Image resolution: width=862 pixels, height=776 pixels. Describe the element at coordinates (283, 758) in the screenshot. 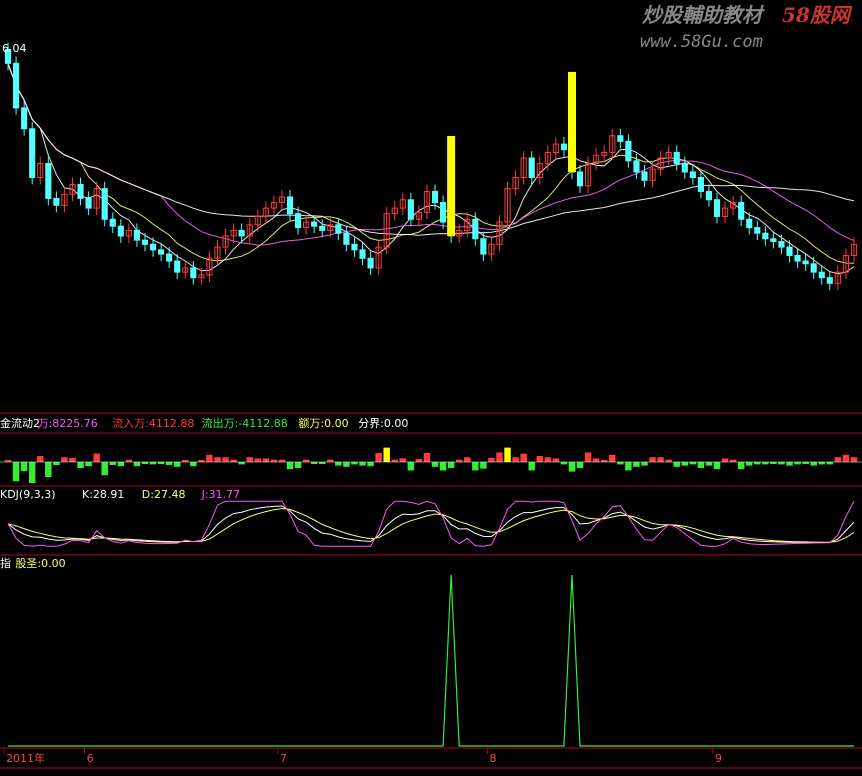

I see `axis-label: 7` at that location.